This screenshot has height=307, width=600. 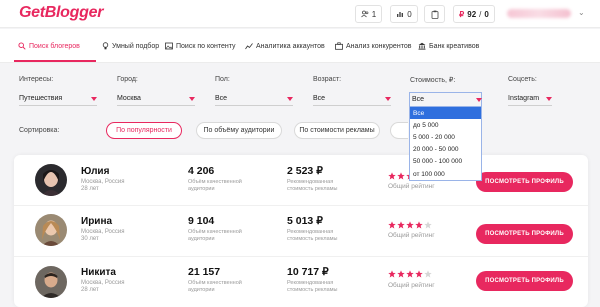 I want to click on bank-icon, so click(x=422, y=46).